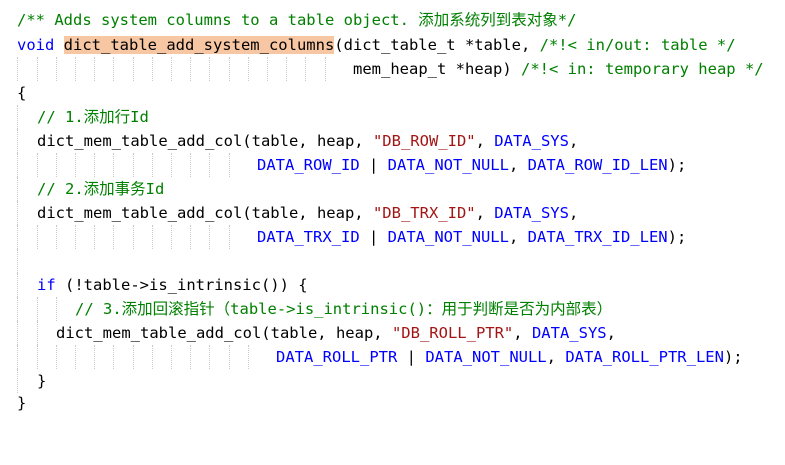 This screenshot has height=465, width=785. Describe the element at coordinates (339, 45) in the screenshot. I see `paren: (` at that location.